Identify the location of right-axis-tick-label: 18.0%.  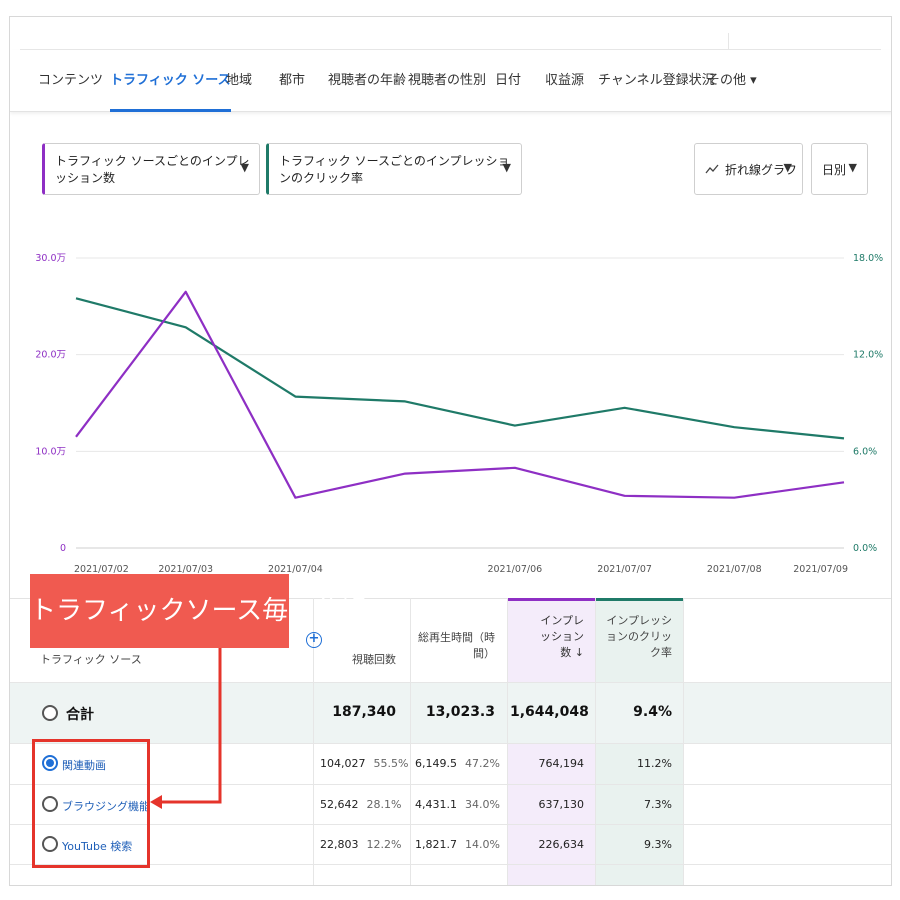
(868, 258).